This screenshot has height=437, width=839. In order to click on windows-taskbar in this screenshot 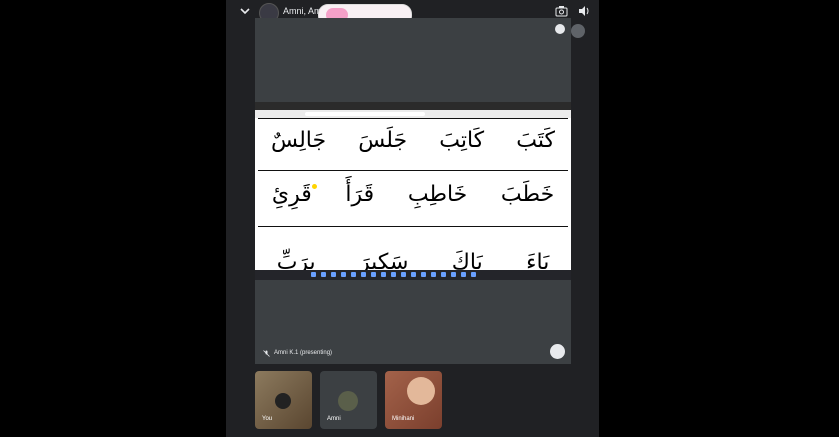, I will do `click(413, 275)`.